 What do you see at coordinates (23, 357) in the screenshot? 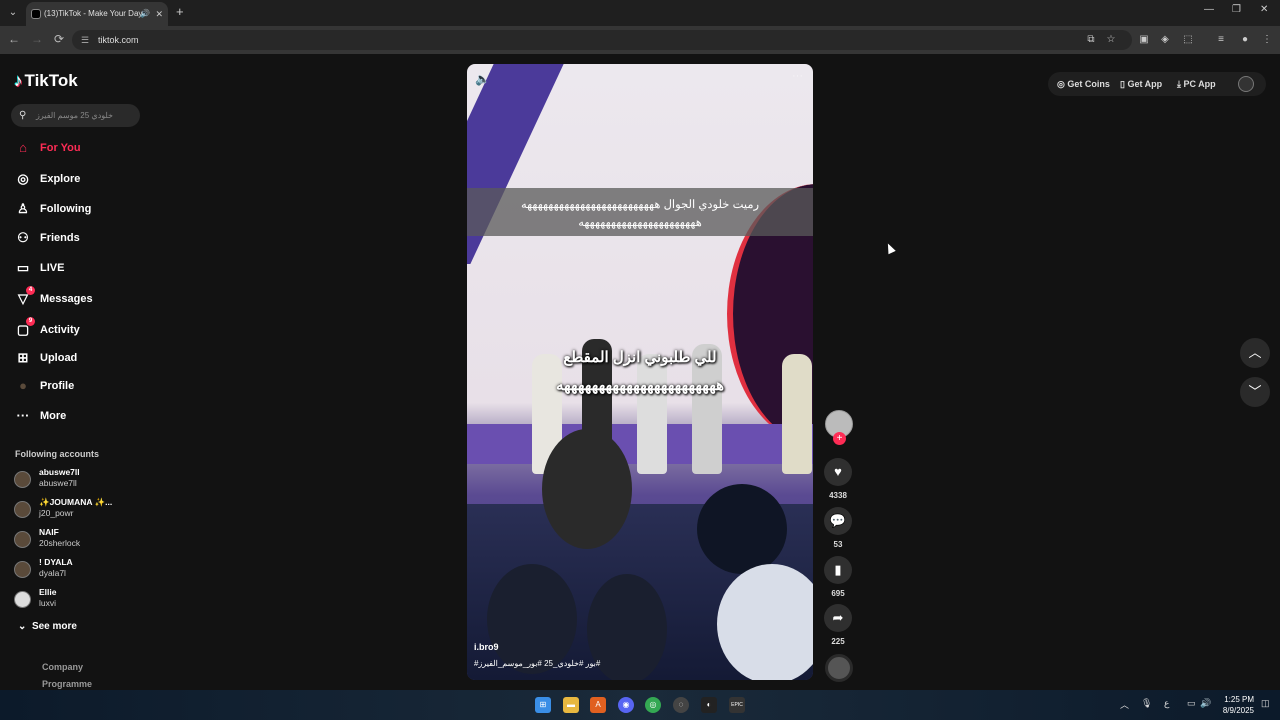
I see `upload-icon: ⊞` at bounding box center [23, 357].